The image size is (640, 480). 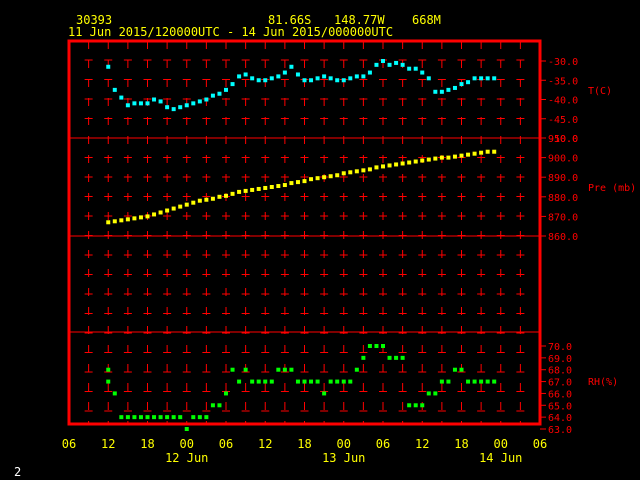 I want to click on x-tick-label: 00, so click(x=501, y=444).